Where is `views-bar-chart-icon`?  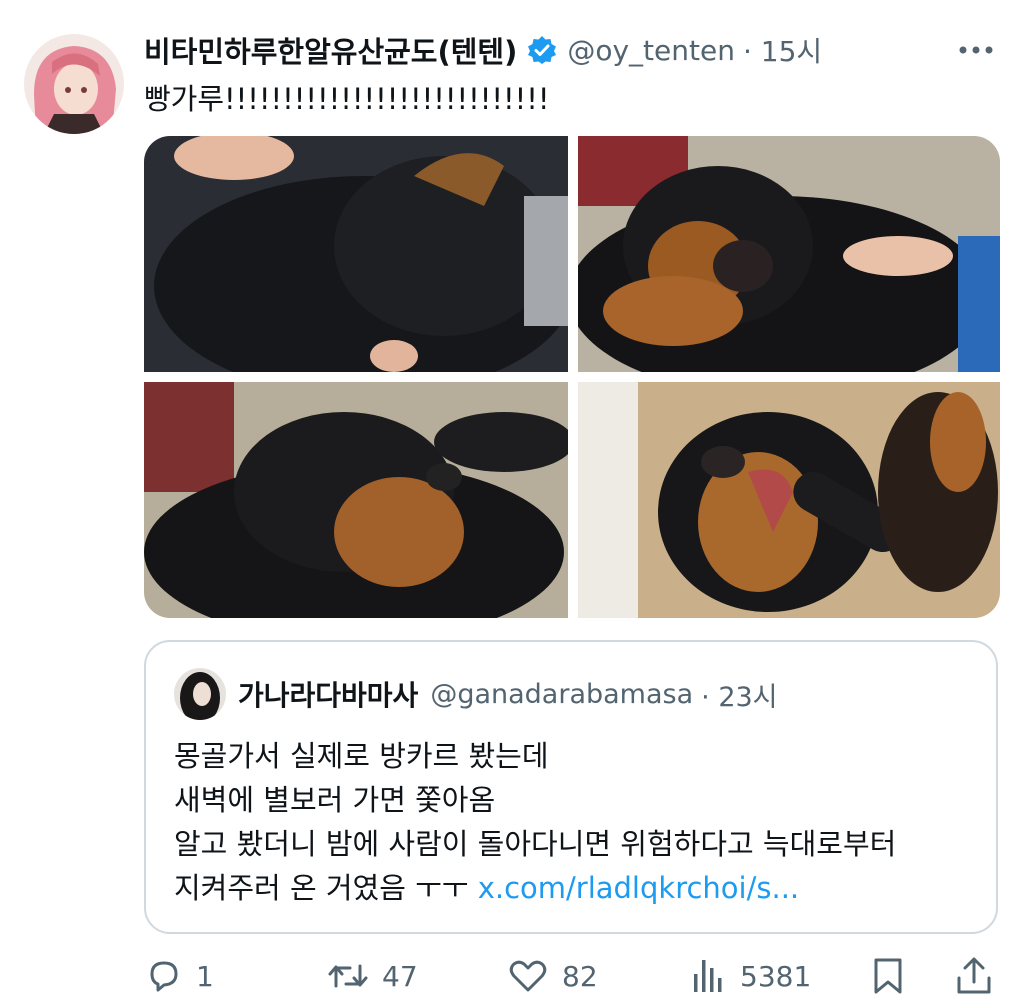 views-bar-chart-icon is located at coordinates (708, 976).